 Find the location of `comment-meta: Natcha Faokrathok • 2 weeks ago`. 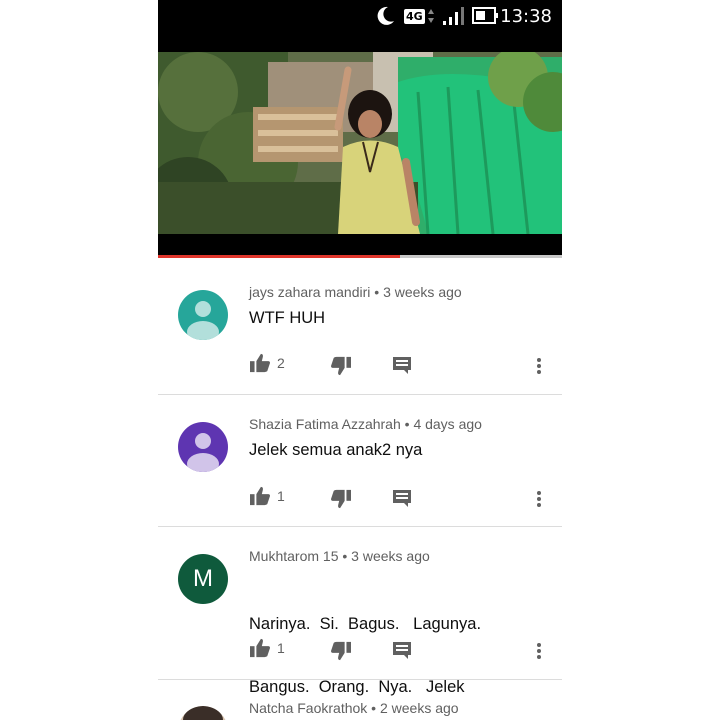

comment-meta: Natcha Faokrathok • 2 weeks ago is located at coordinates (354, 708).